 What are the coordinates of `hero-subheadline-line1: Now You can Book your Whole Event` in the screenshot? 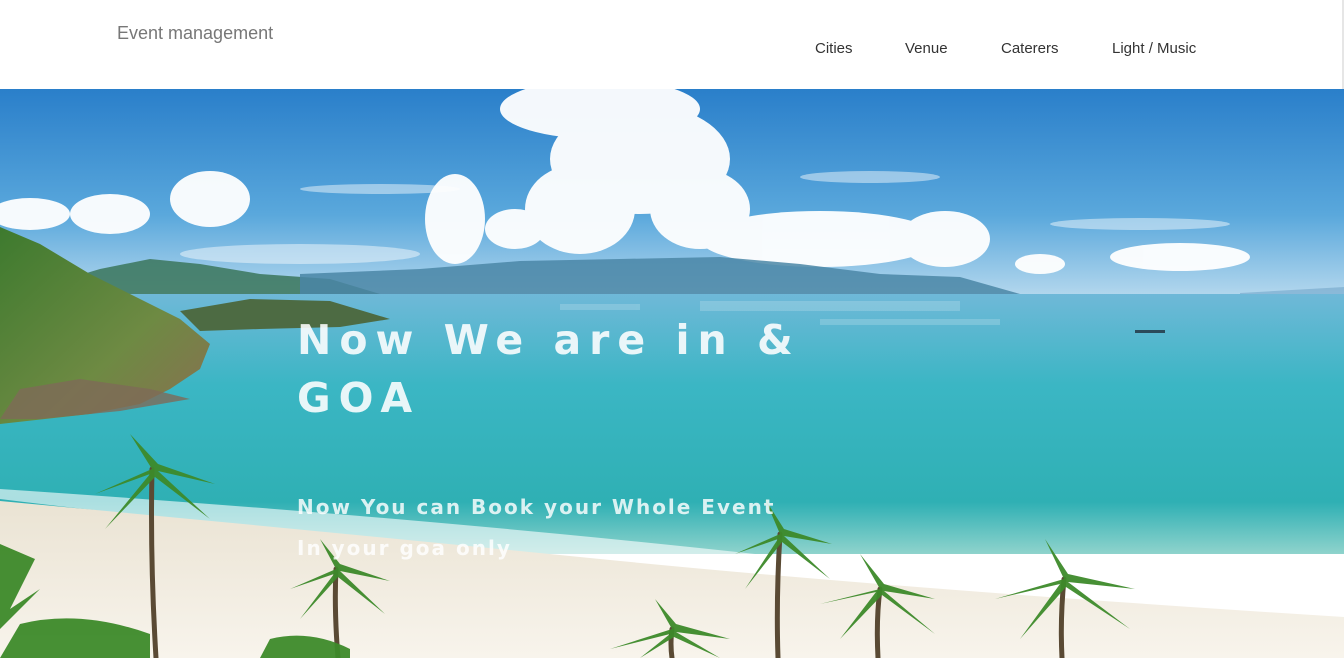 It's located at (536, 507).